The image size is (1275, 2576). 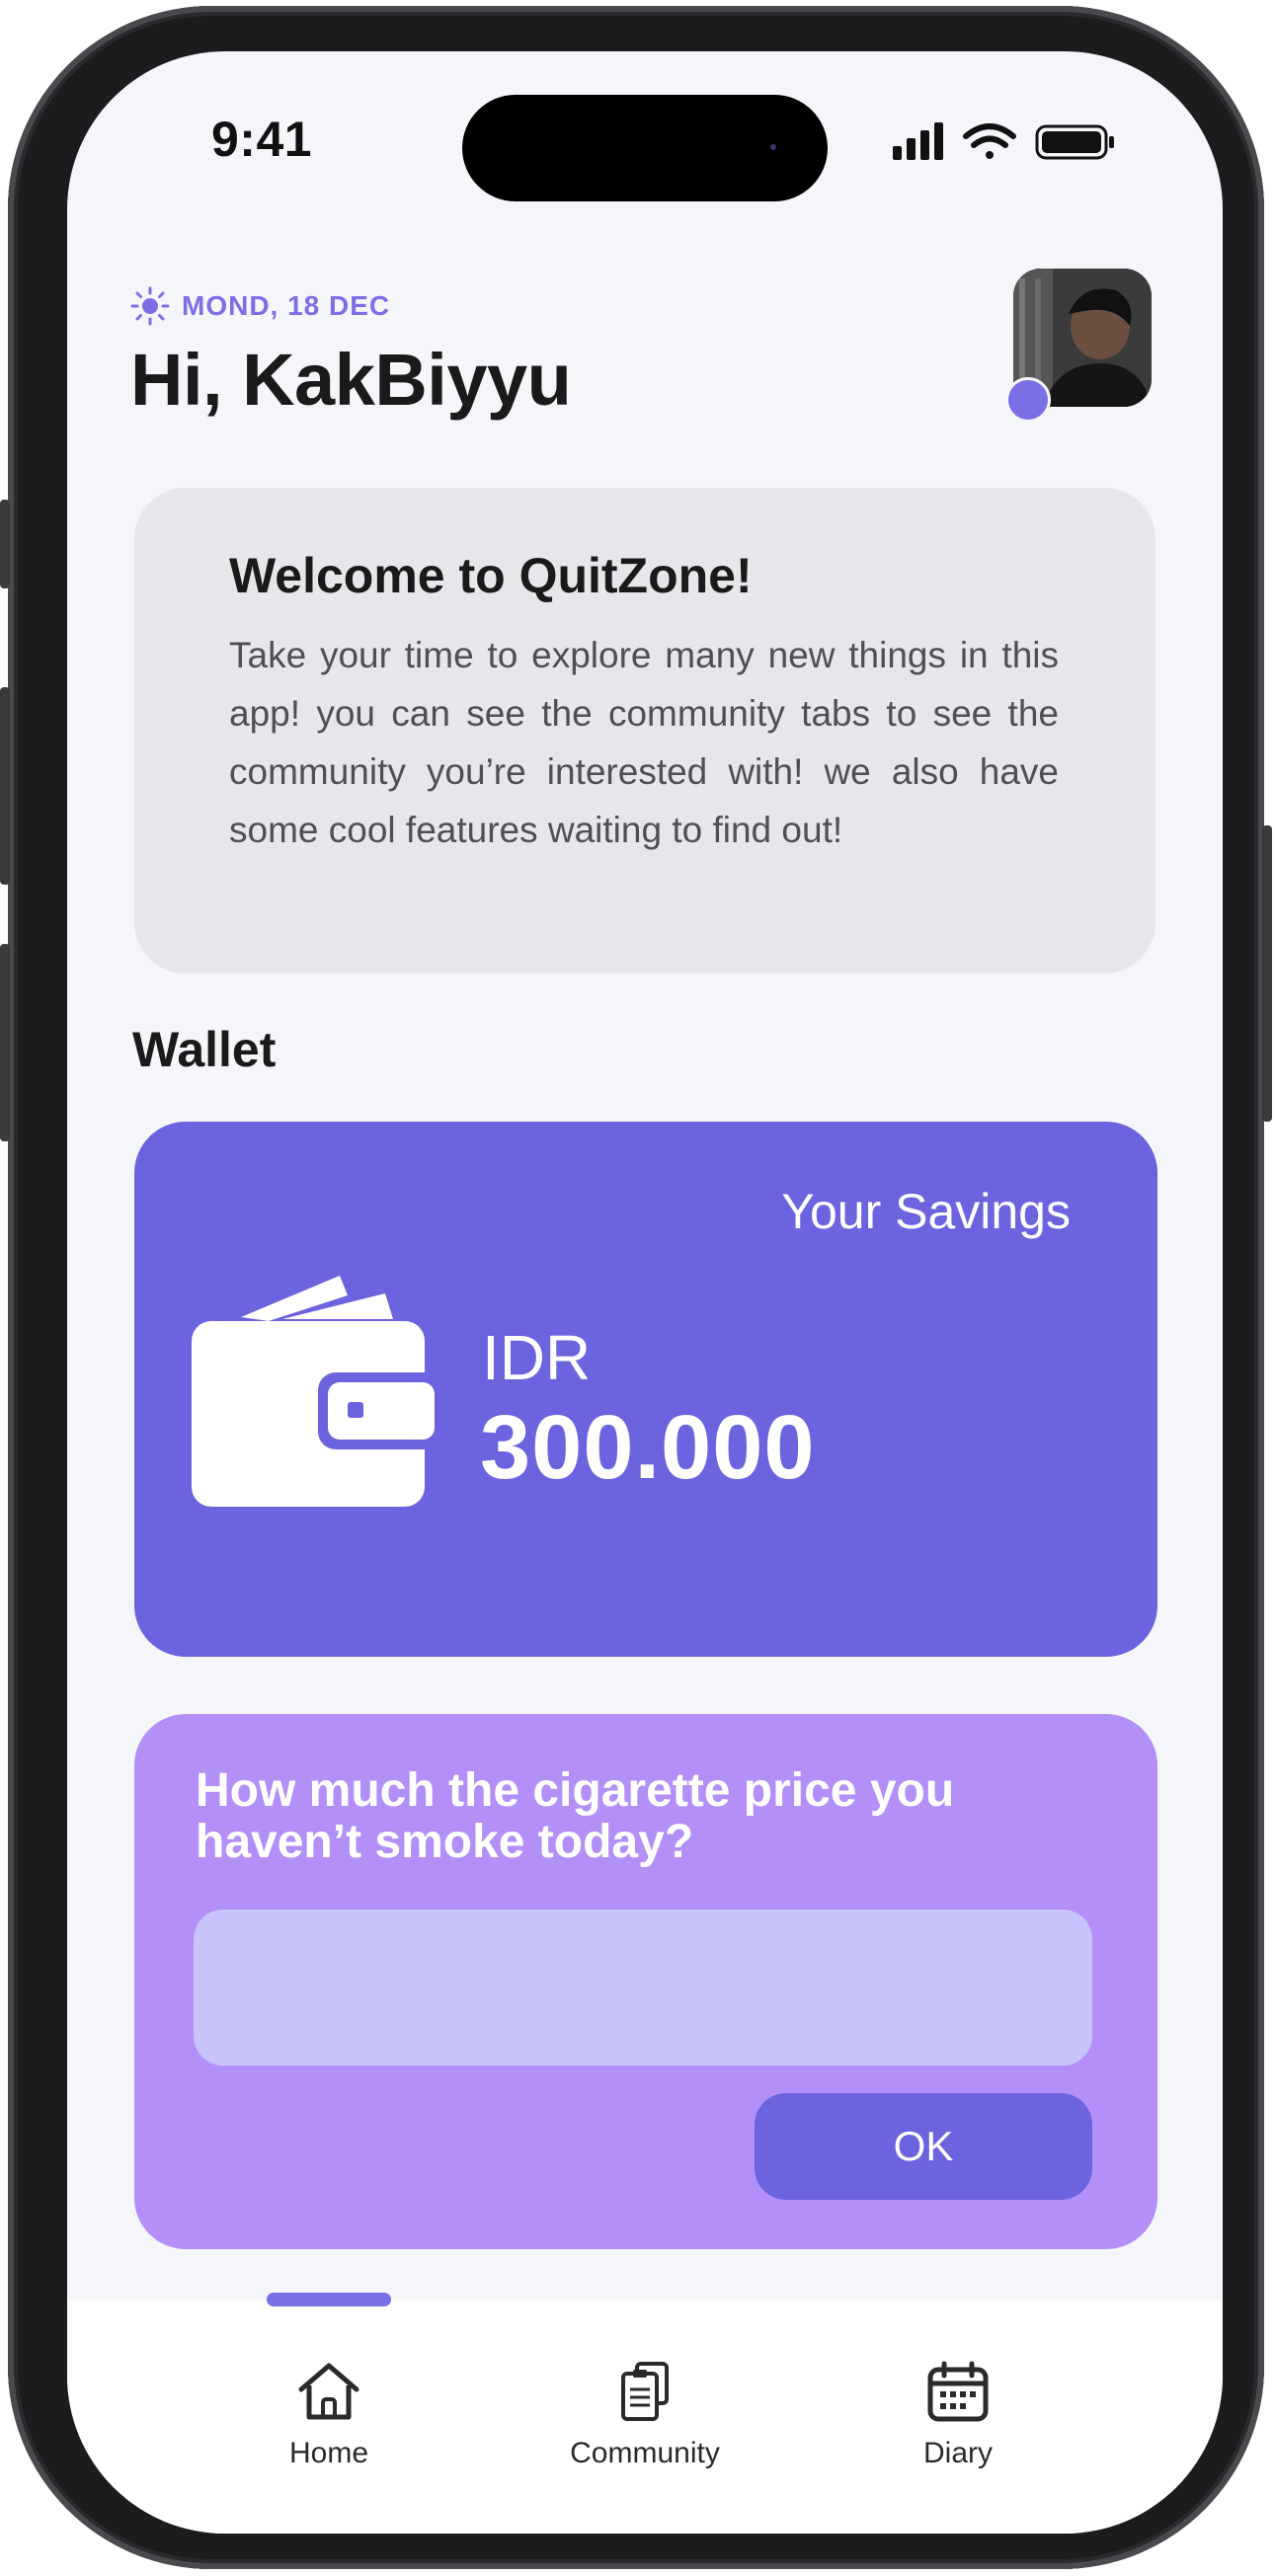 I want to click on savings-label: Your Savings, so click(x=926, y=1211).